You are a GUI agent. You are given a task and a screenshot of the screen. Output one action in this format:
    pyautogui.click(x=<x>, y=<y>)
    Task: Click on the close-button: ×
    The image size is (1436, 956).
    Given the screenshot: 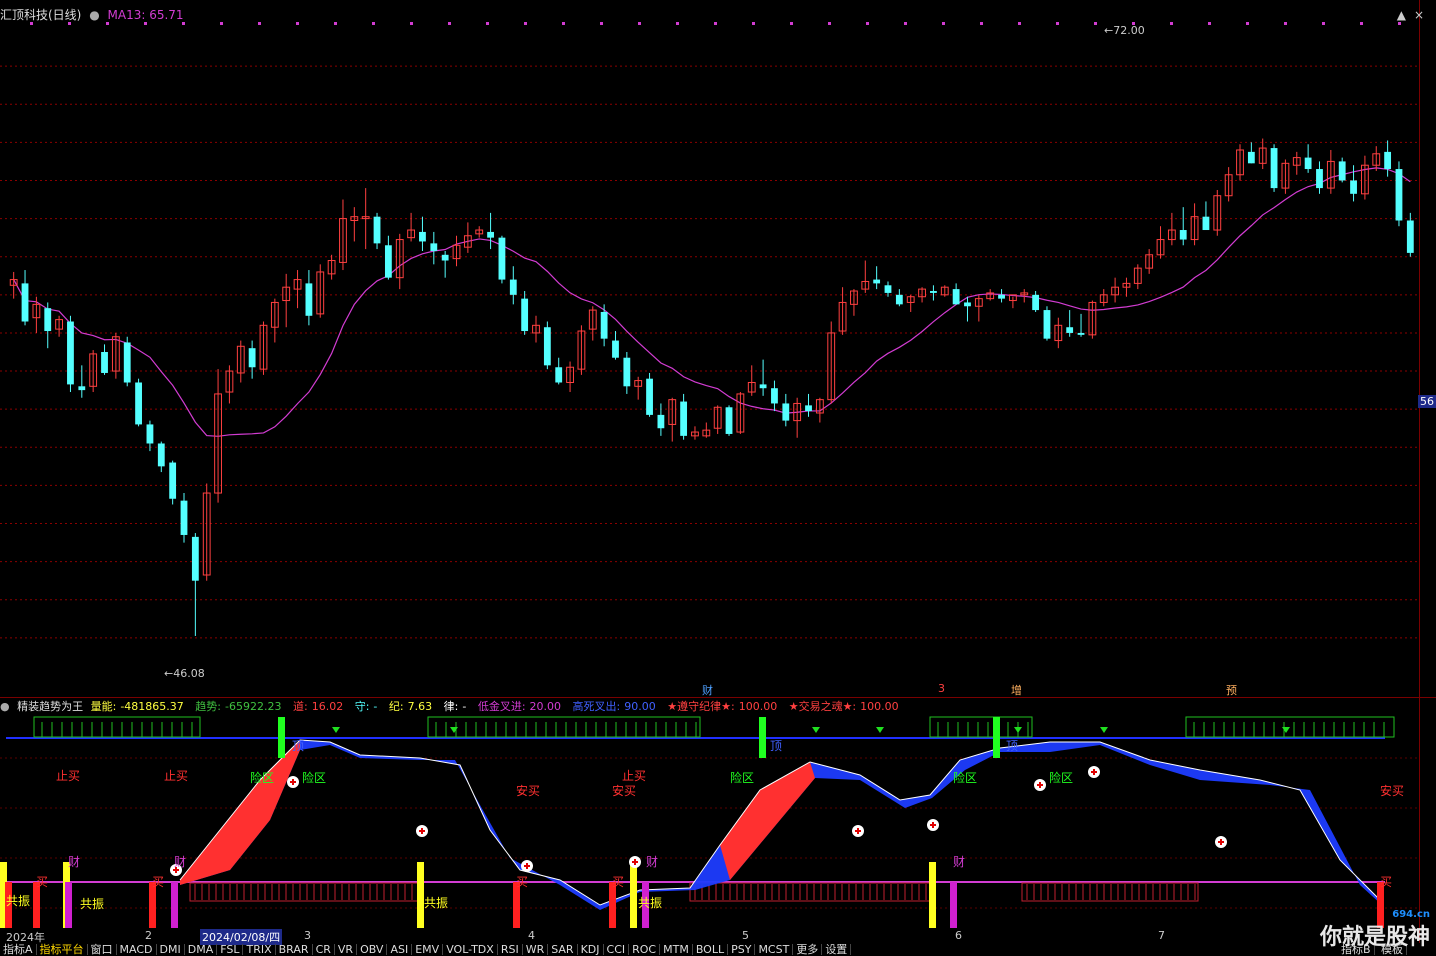 What is the action you would take?
    pyautogui.click(x=1419, y=15)
    